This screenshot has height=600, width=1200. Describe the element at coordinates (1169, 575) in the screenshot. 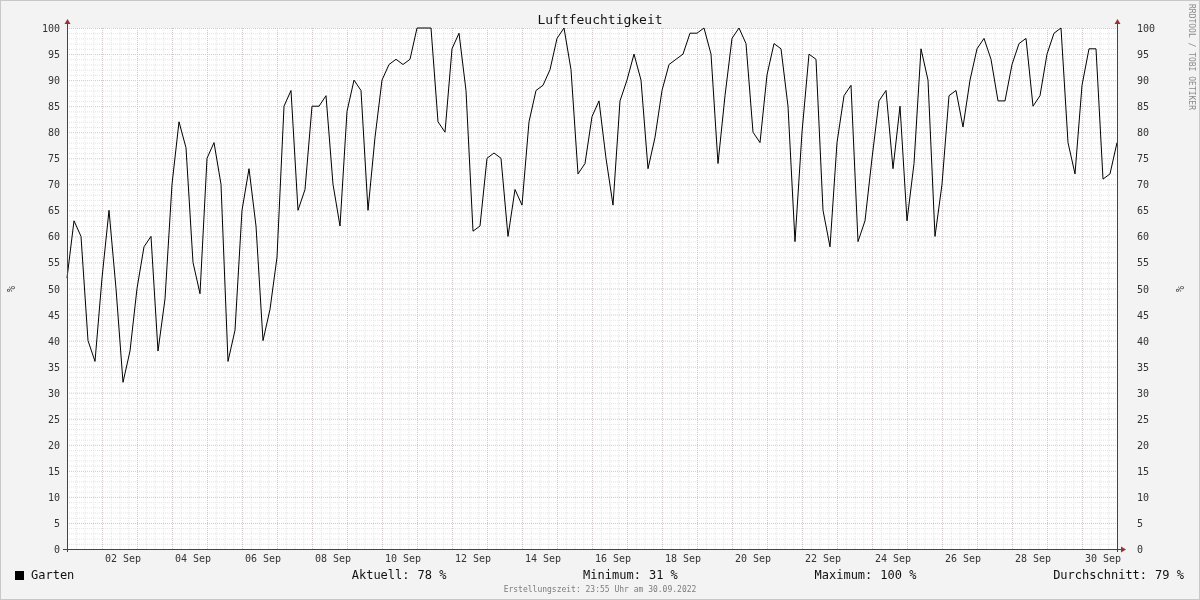

I see `stat-value: 79 %` at that location.